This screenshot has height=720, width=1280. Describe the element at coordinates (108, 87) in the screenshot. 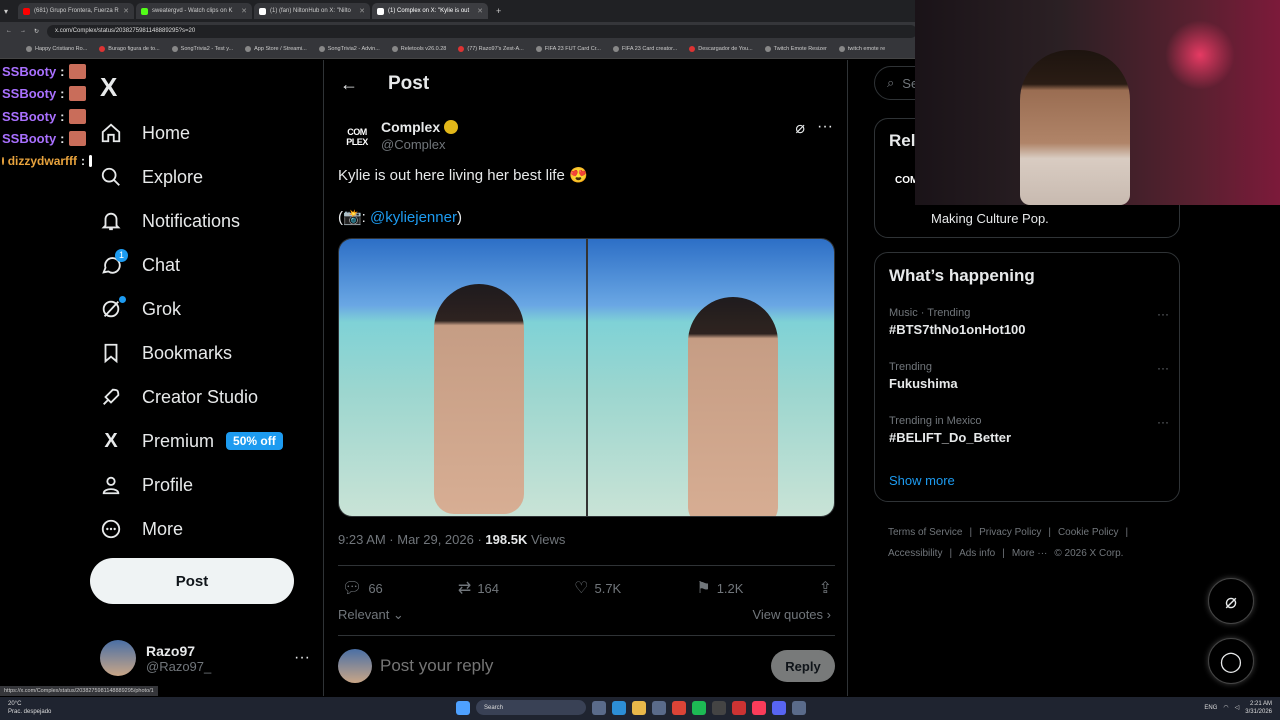

I see `x-logo: X` at that location.